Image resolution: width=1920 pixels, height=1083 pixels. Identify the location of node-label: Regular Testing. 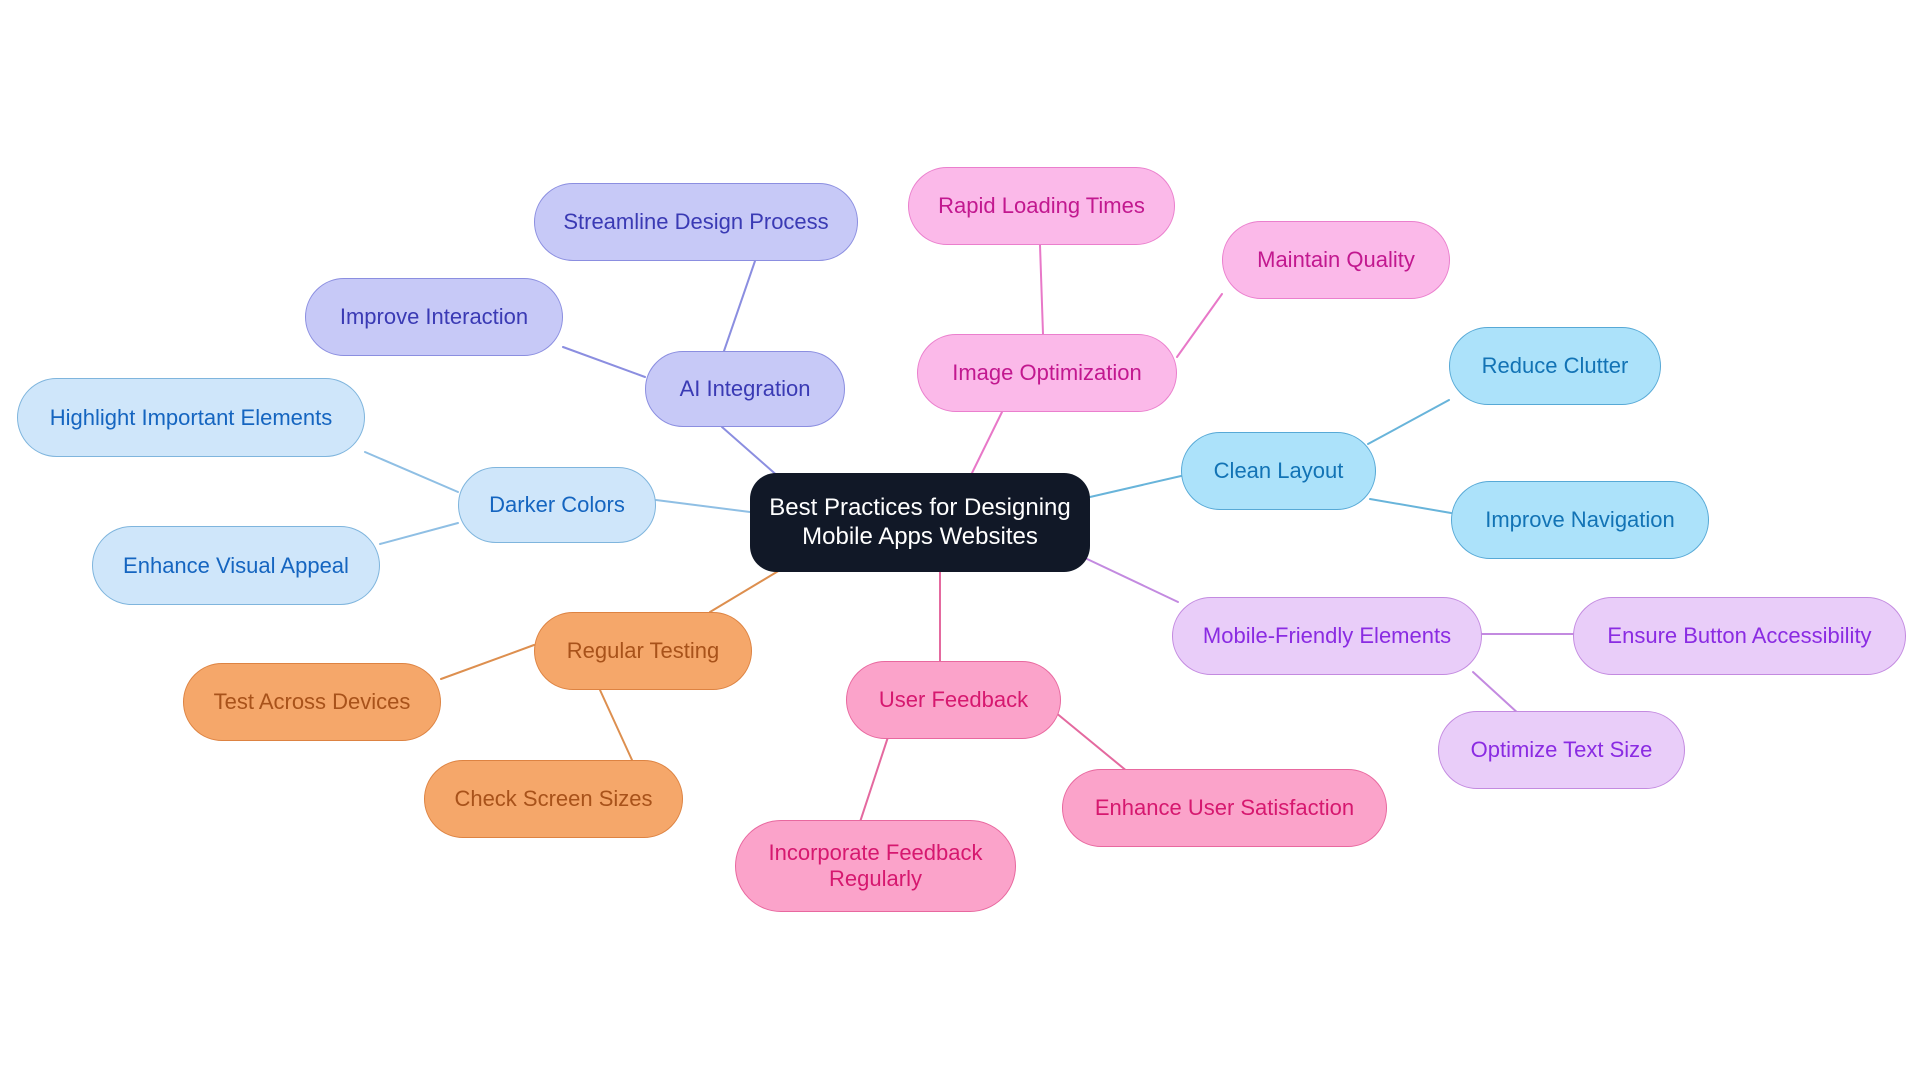
(643, 651).